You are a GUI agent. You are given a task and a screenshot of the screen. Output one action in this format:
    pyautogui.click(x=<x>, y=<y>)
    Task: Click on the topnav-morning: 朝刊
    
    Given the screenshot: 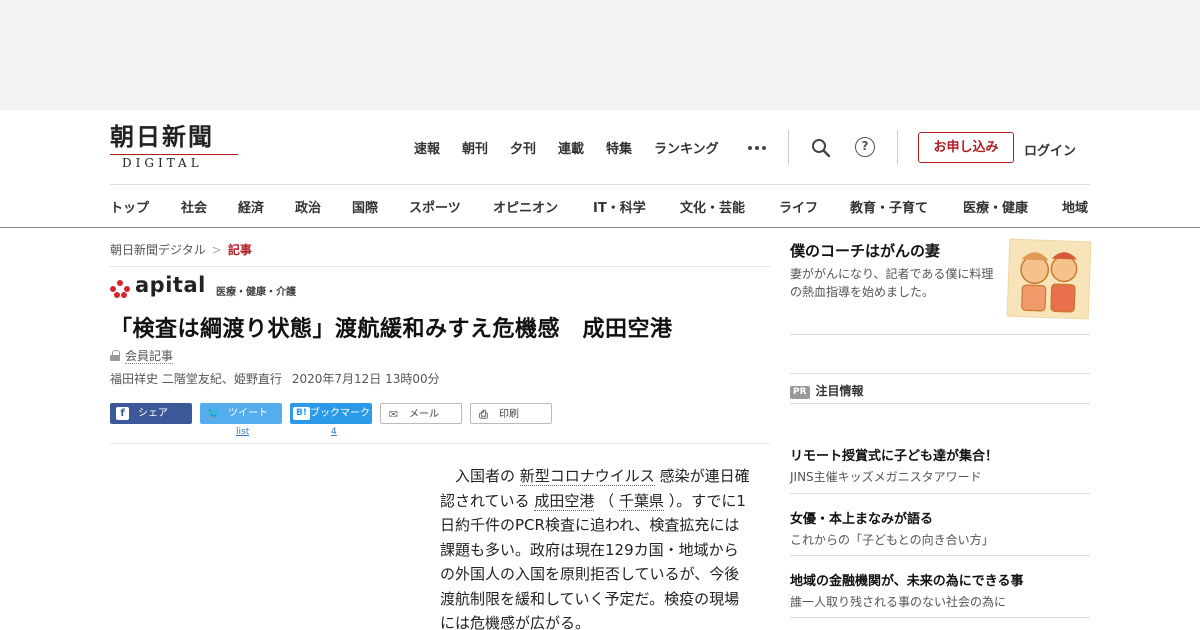 What is the action you would take?
    pyautogui.click(x=475, y=147)
    